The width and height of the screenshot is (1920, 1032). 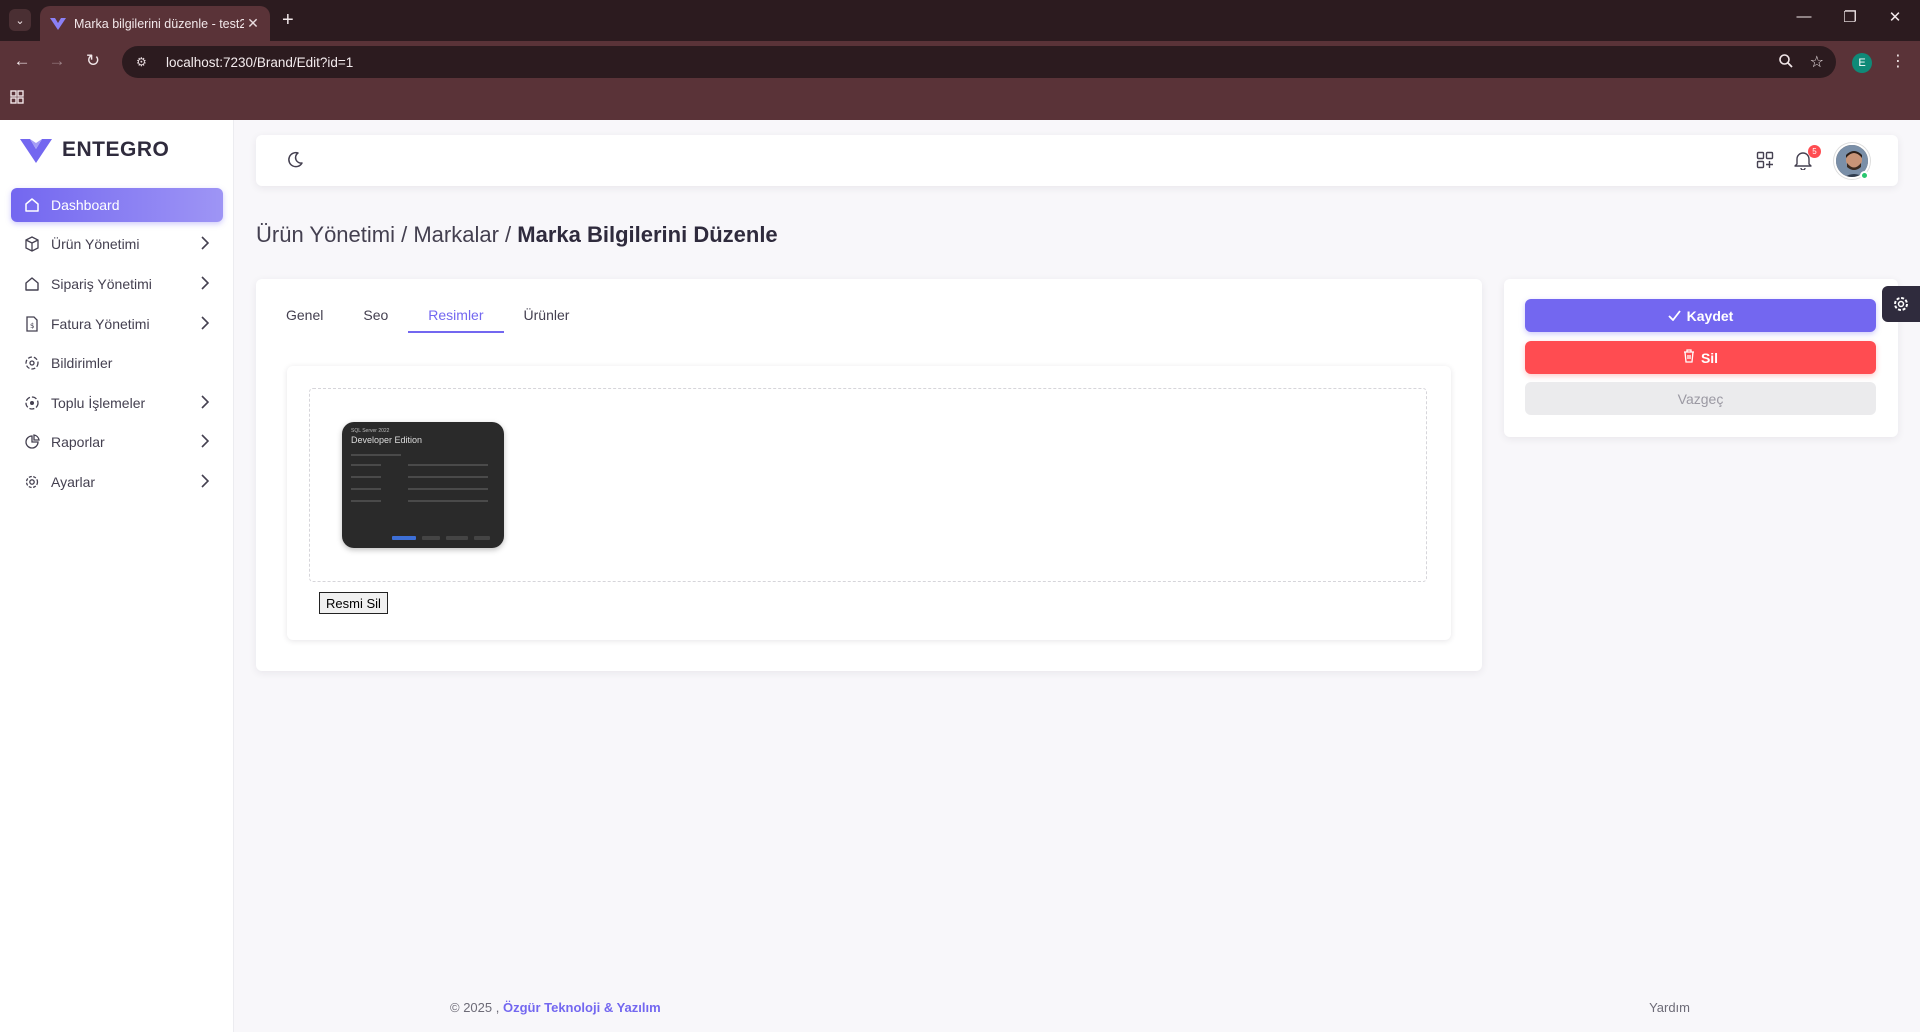 I want to click on breadcrumb-current: Marka Bilgilerini Düzenle, so click(x=647, y=234).